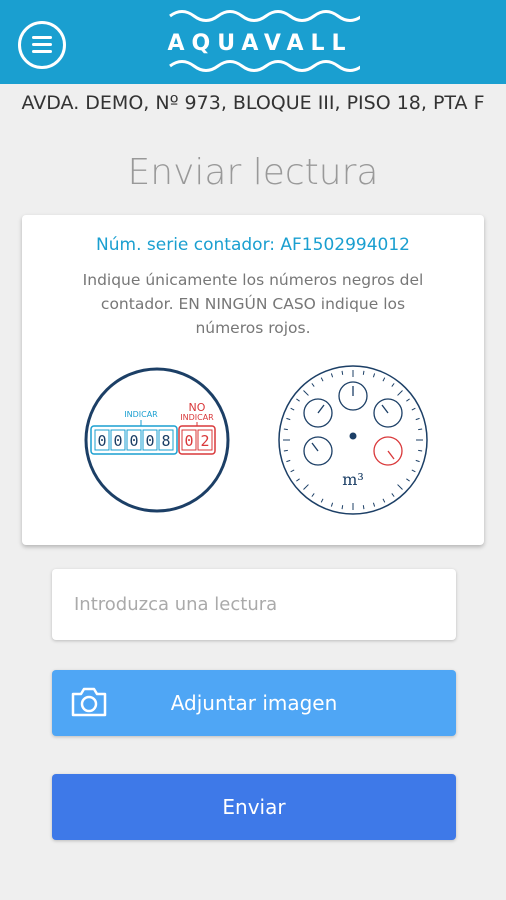  I want to click on page-title: Enviar lectura, so click(253, 172).